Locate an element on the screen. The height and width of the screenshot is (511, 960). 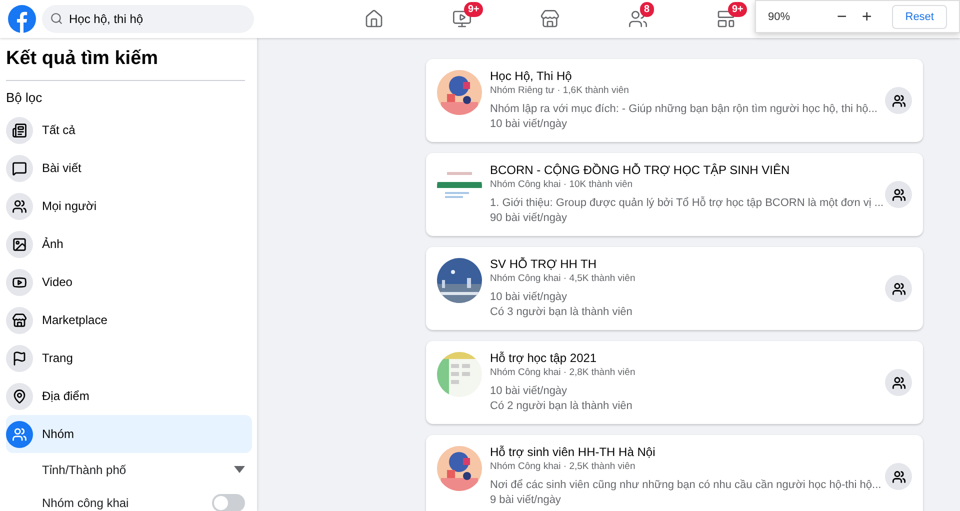
notification-badge: 8 is located at coordinates (647, 9).